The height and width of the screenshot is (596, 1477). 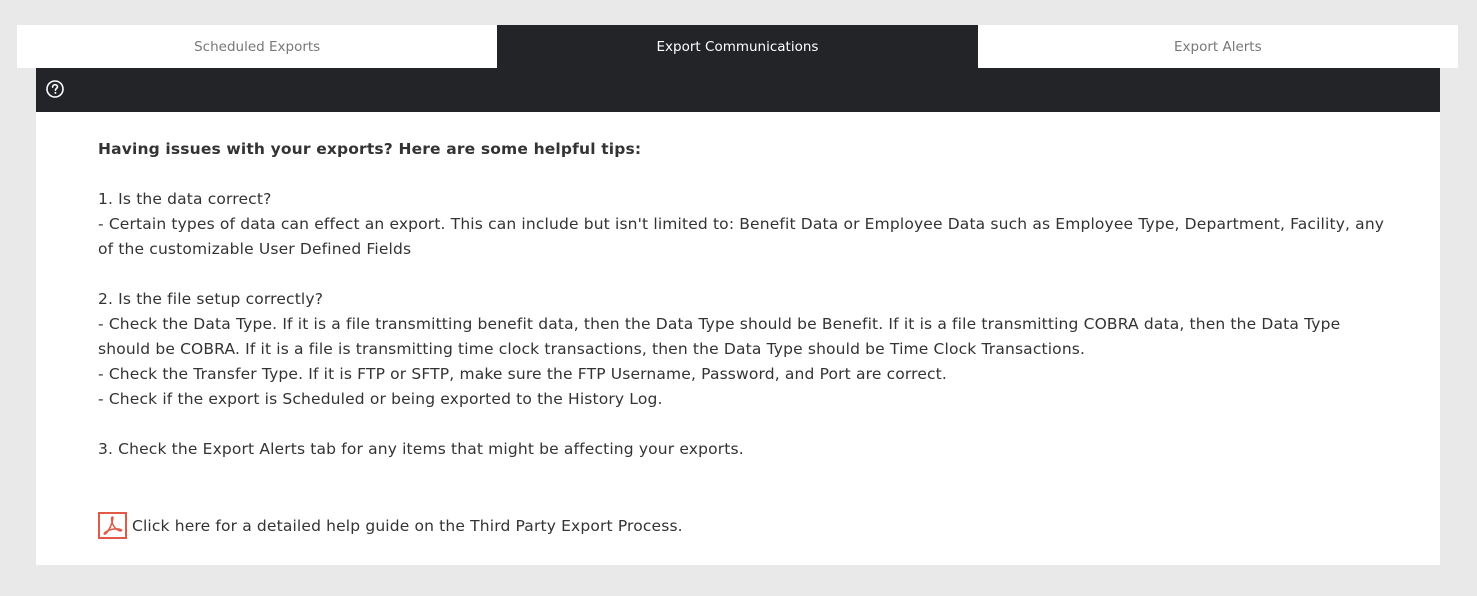 I want to click on tab-export-alerts: Export Alerts, so click(x=1217, y=46).